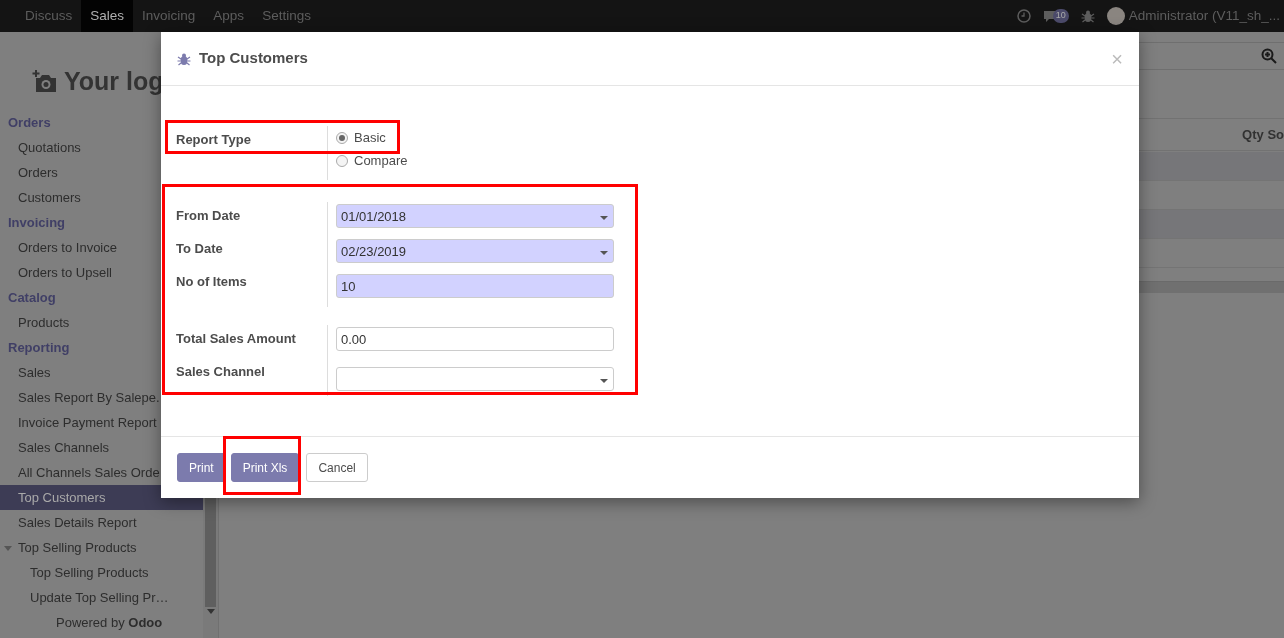 The width and height of the screenshot is (1284, 638). What do you see at coordinates (1060, 16) in the screenshot?
I see `message-count-badge: 10` at bounding box center [1060, 16].